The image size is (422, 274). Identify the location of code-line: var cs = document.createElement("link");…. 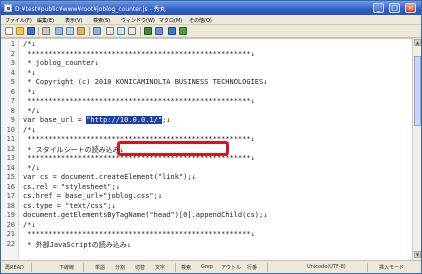
(109, 177).